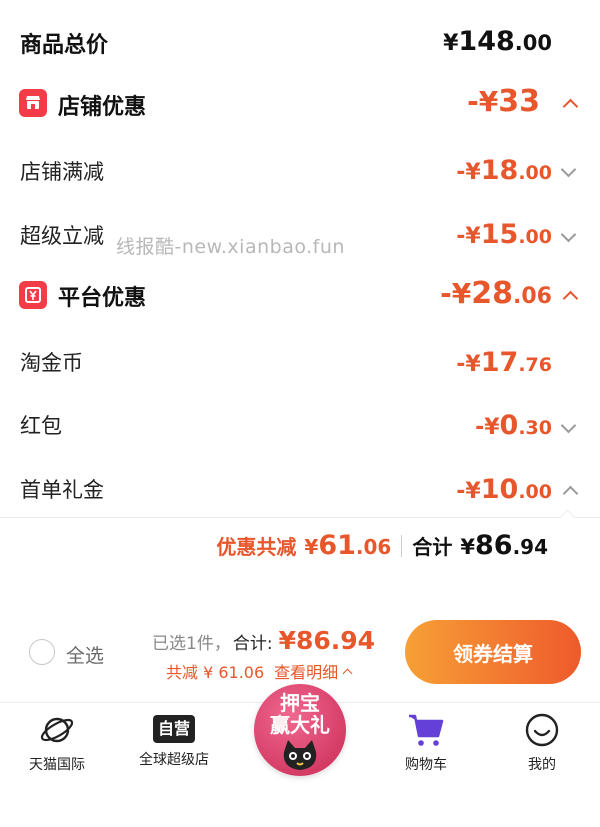 Image resolution: width=600 pixels, height=827 pixels. I want to click on ziying-badge-icon: 自营, so click(173, 729).